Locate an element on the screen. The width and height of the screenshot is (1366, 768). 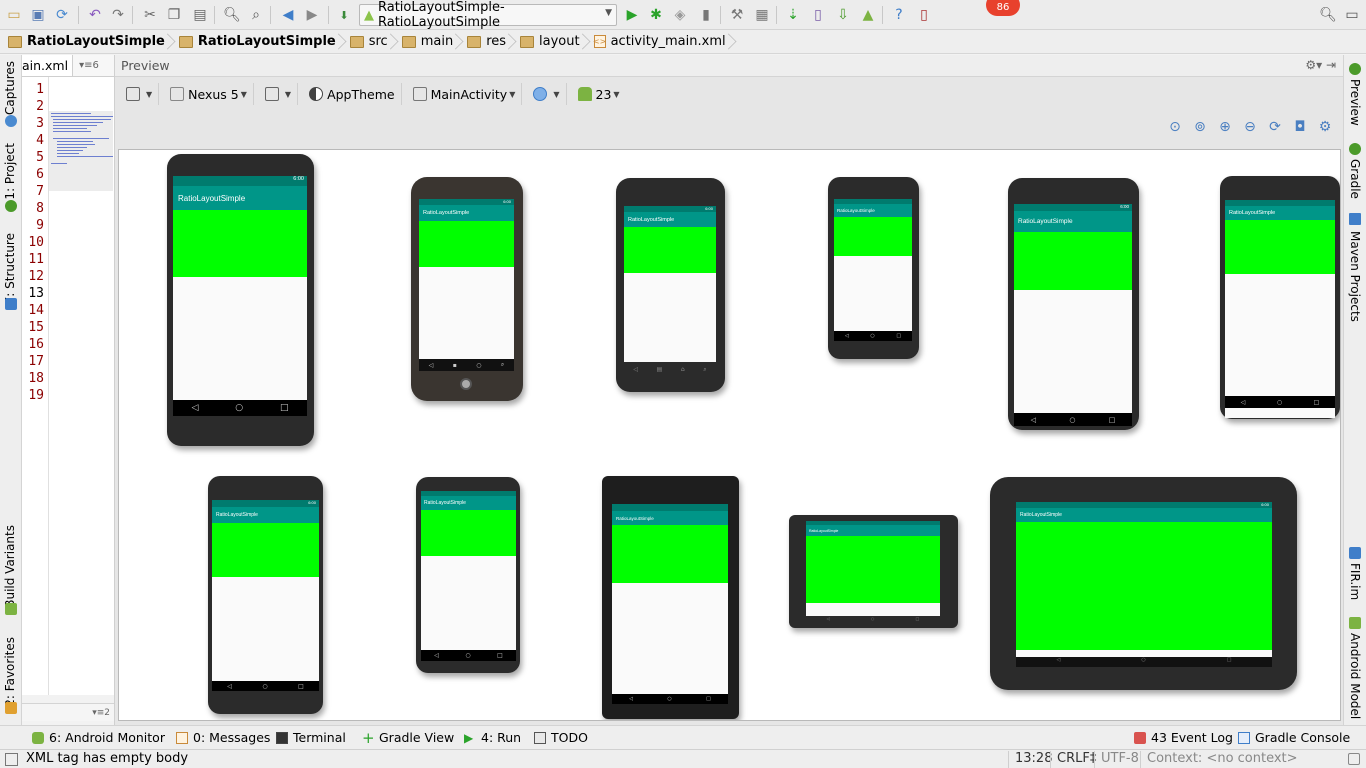
messages-button: 0: Messages is located at coordinates (223, 737).